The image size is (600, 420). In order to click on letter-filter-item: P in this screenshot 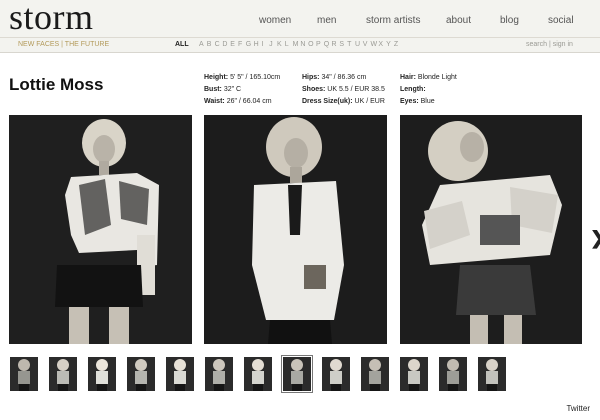, I will do `click(320, 44)`.